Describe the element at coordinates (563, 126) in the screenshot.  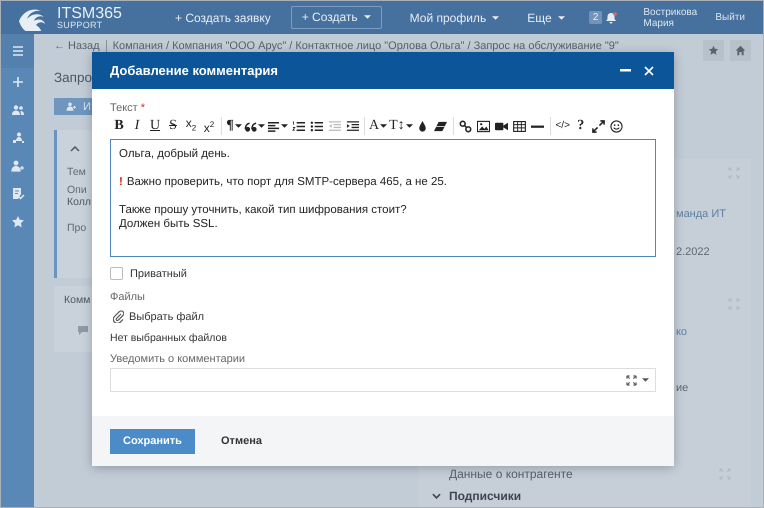
I see `code-button: </>` at that location.